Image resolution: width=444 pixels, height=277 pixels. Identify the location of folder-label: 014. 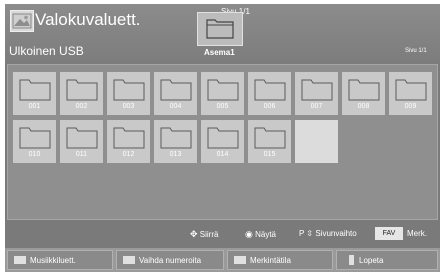
(222, 154).